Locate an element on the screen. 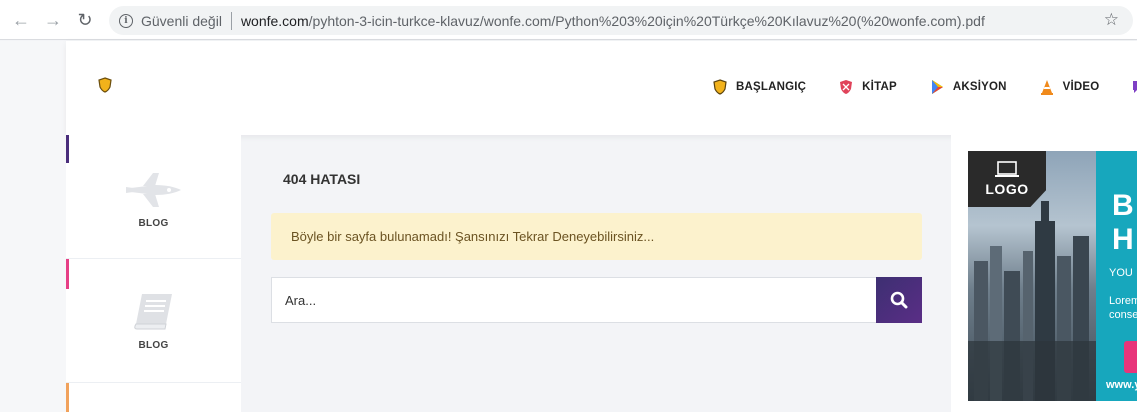 This screenshot has width=1137, height=412. search-input is located at coordinates (574, 300).